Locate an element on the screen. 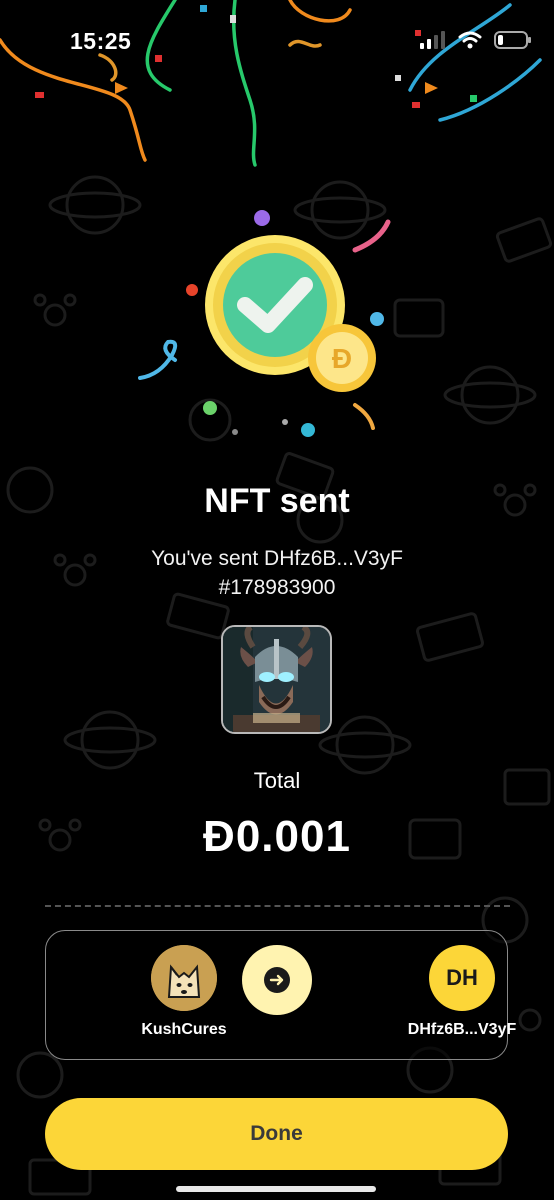 The width and height of the screenshot is (554, 1200). transfer-summary-card: KushCures DH DHfz6B...V3yF is located at coordinates (280, 995).